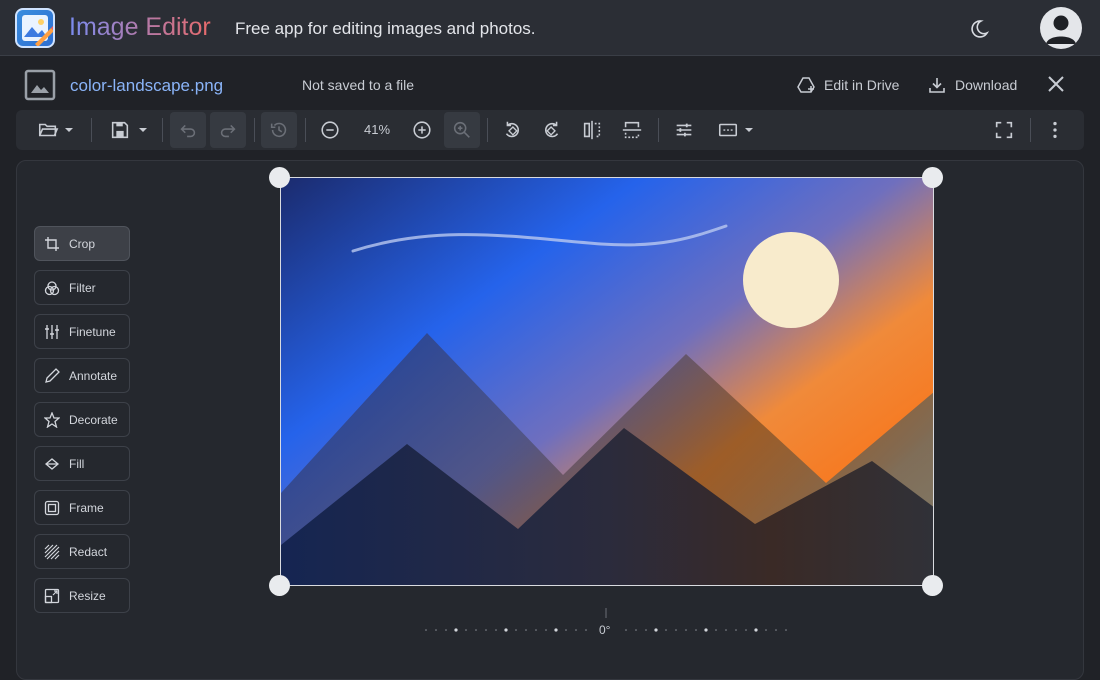 Image resolution: width=1100 pixels, height=680 pixels. I want to click on rotate-right-button, so click(552, 130).